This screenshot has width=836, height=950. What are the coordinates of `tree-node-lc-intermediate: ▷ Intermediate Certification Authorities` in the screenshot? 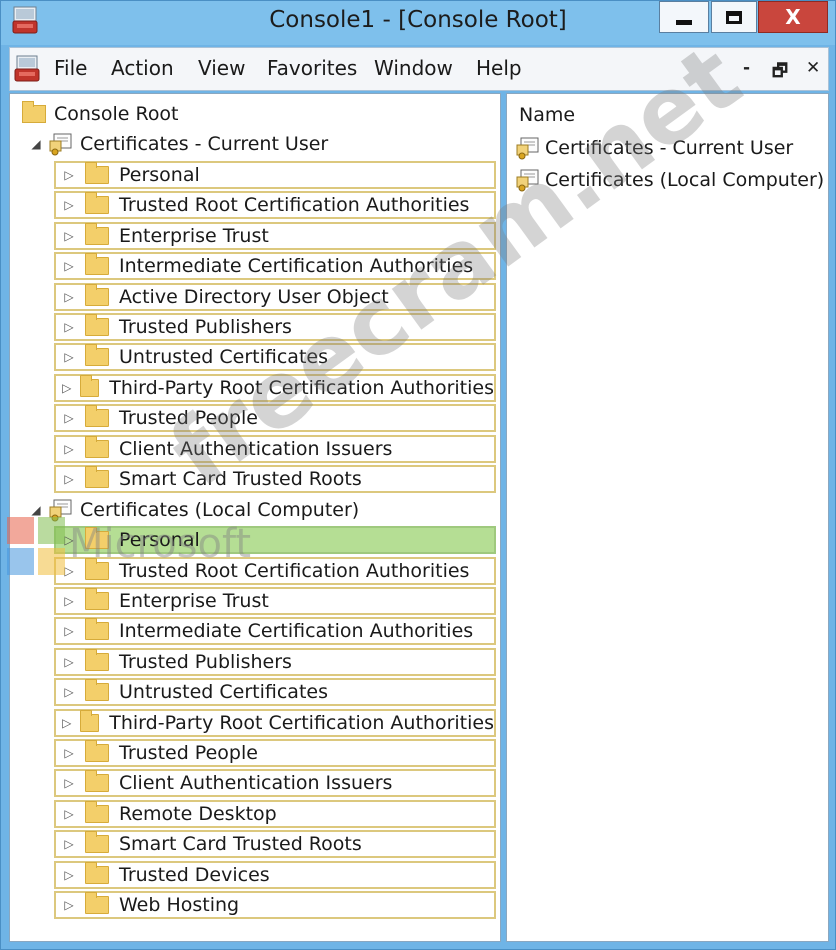 It's located at (275, 631).